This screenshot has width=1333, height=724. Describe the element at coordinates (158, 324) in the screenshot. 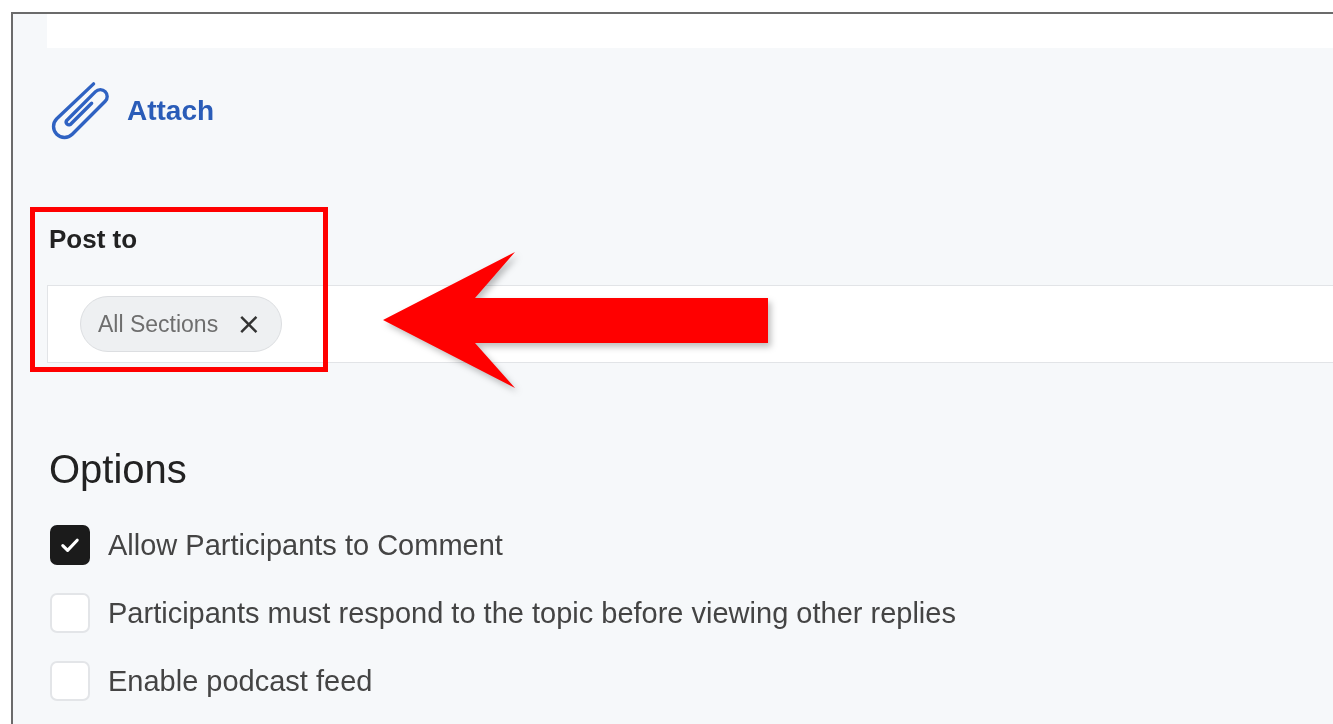

I see `chip-label: All Sections` at that location.